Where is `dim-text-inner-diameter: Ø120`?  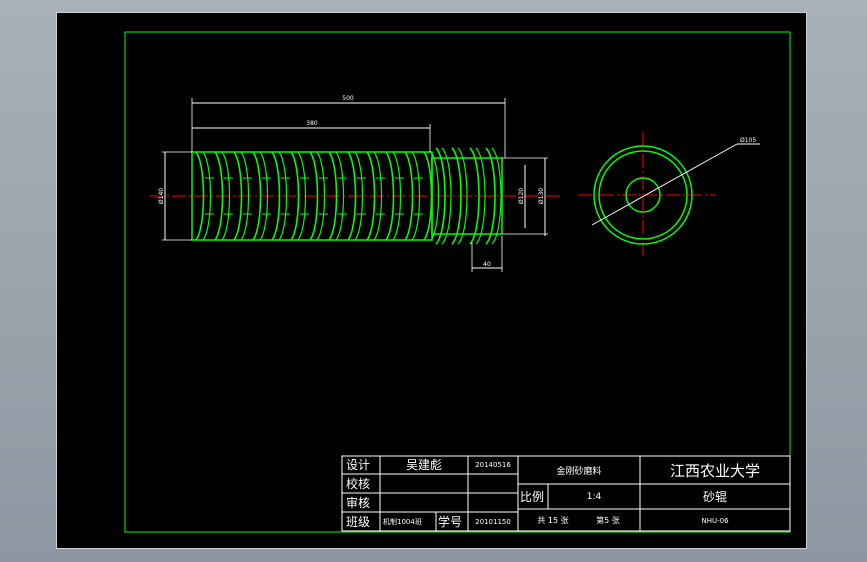
dim-text-inner-diameter: Ø120 is located at coordinates (521, 196).